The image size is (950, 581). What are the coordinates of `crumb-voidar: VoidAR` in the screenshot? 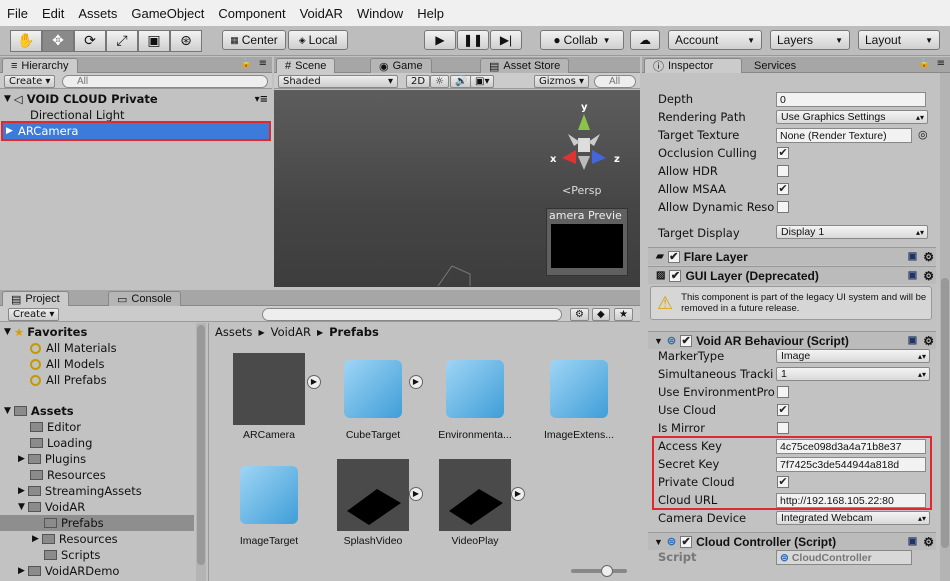 It's located at (291, 332).